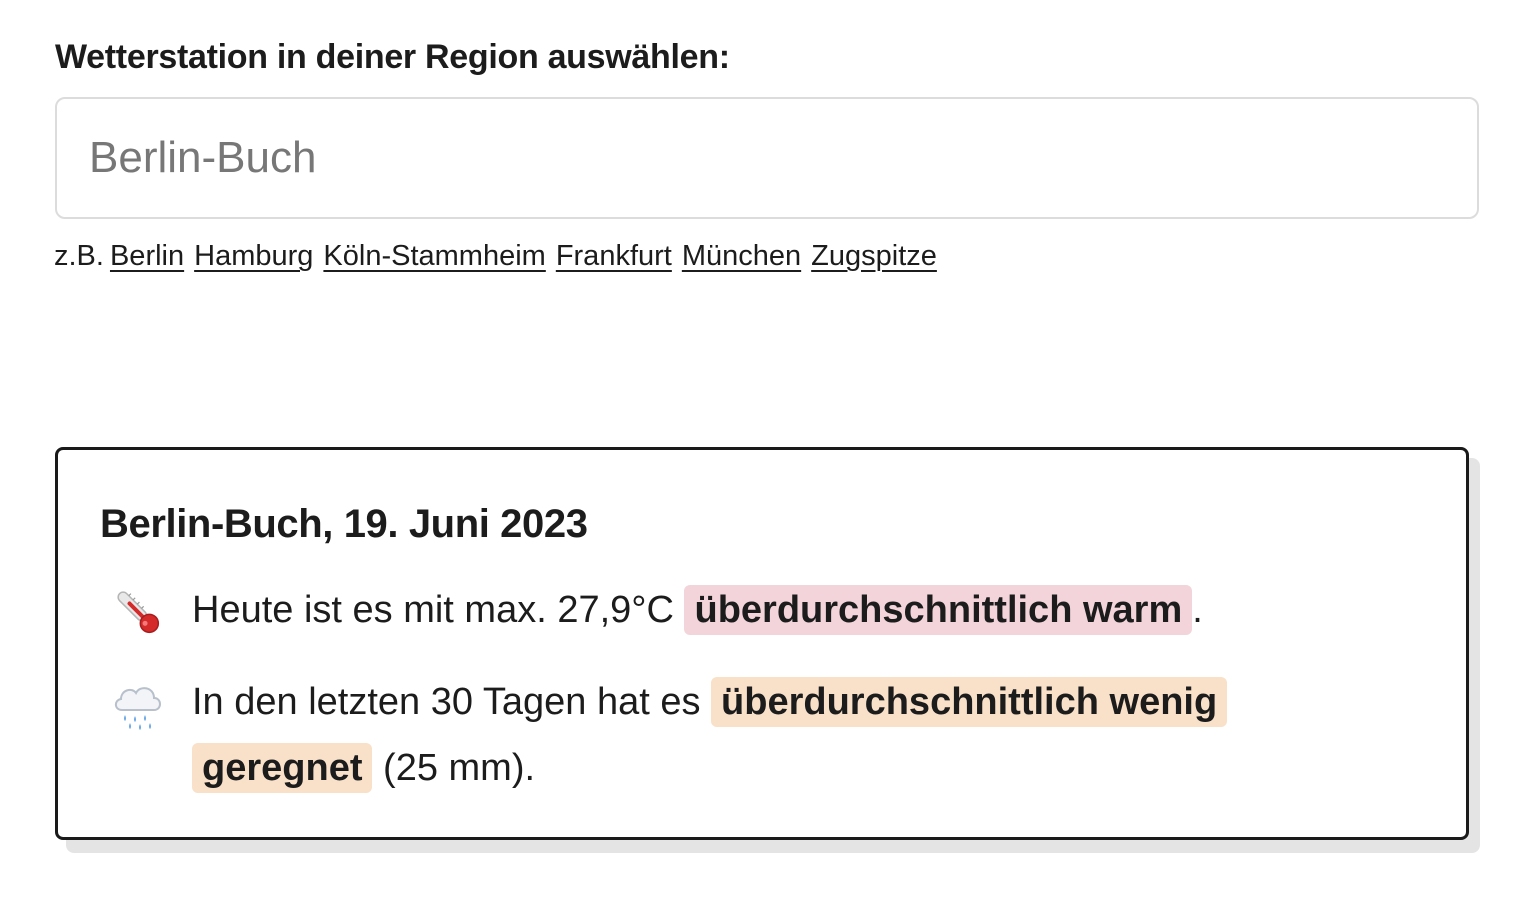 This screenshot has height=898, width=1532. Describe the element at coordinates (344, 524) in the screenshot. I see `report-title: Berlin-Buch, 19. Juni 2023` at that location.